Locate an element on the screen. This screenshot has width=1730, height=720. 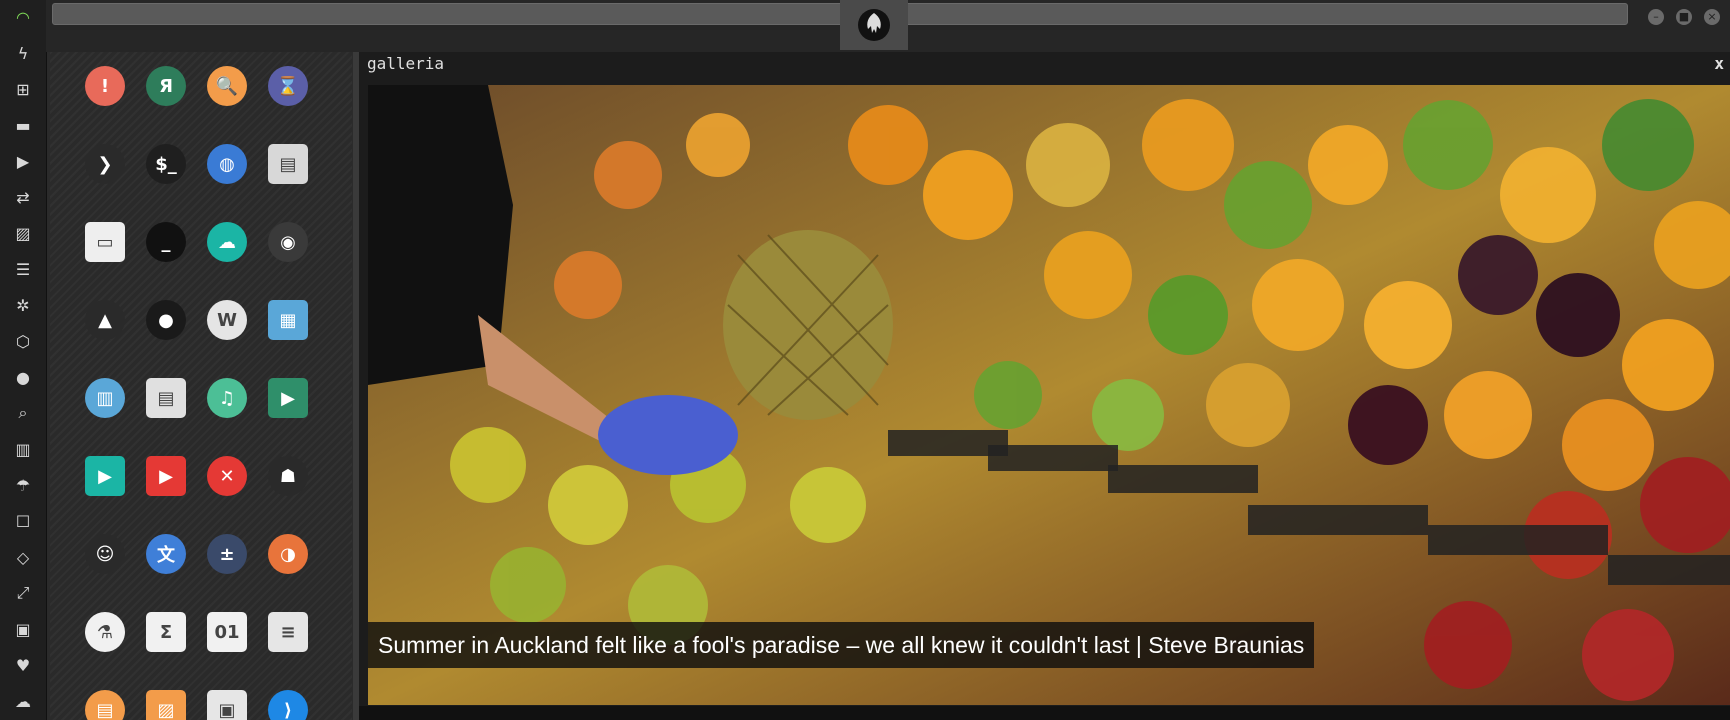
translate-icon: ⇄ is located at coordinates (23, 197).